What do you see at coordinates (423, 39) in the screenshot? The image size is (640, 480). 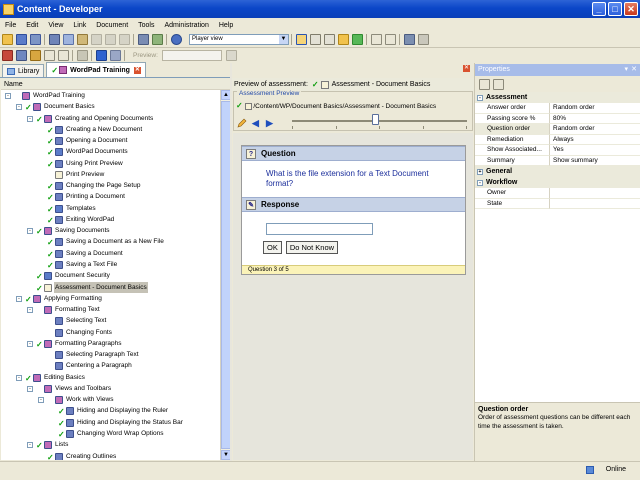 I see `properties-icon` at bounding box center [423, 39].